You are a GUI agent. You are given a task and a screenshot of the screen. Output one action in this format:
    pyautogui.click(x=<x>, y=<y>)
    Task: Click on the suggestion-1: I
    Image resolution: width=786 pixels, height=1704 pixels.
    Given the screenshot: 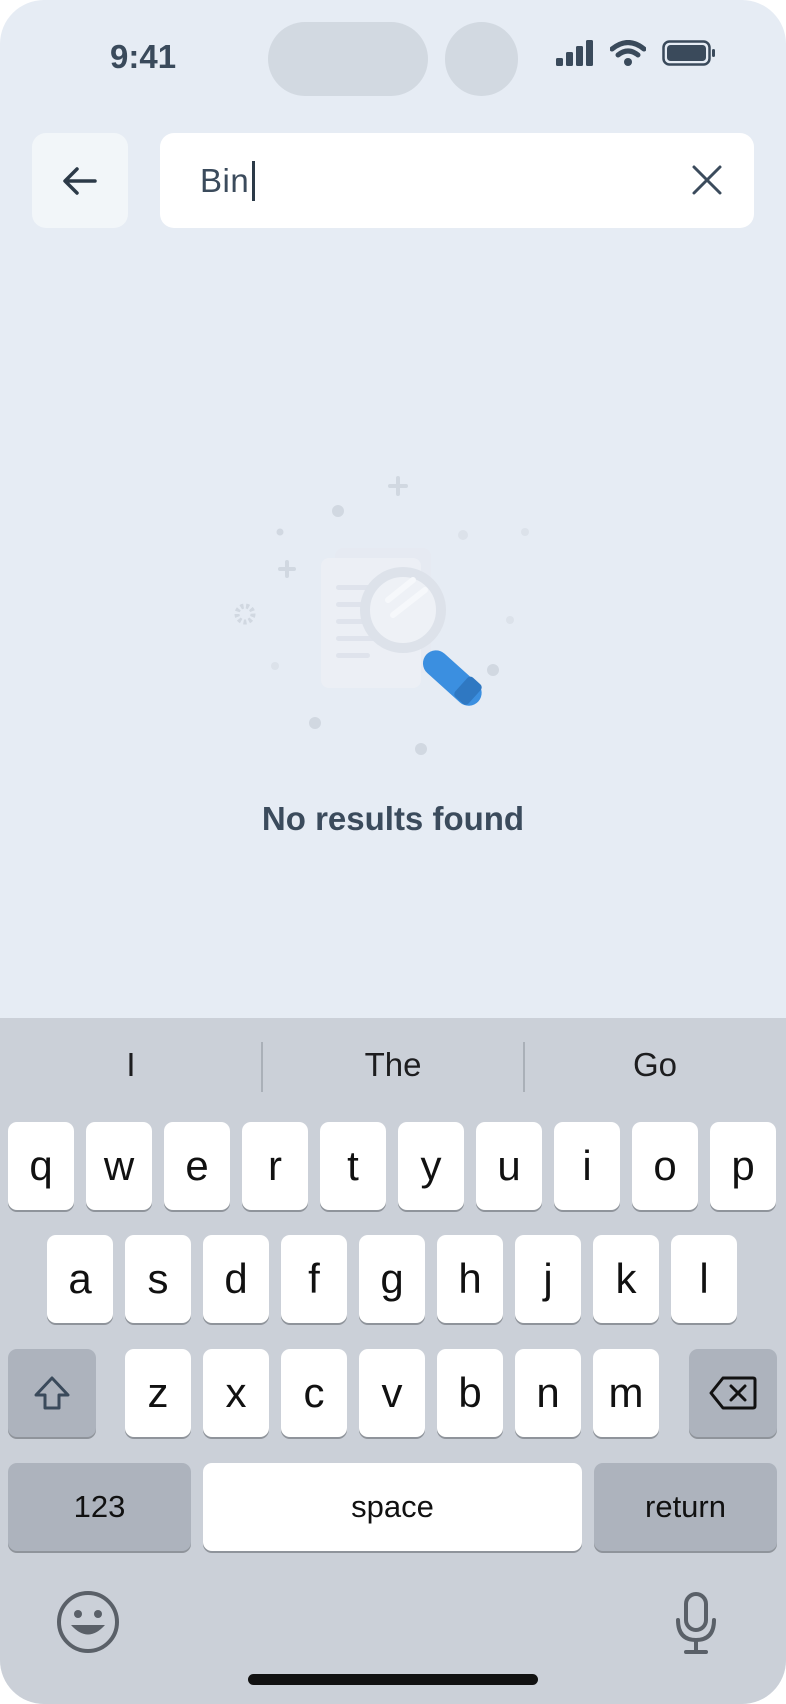 What is the action you would take?
    pyautogui.click(x=131, y=1065)
    